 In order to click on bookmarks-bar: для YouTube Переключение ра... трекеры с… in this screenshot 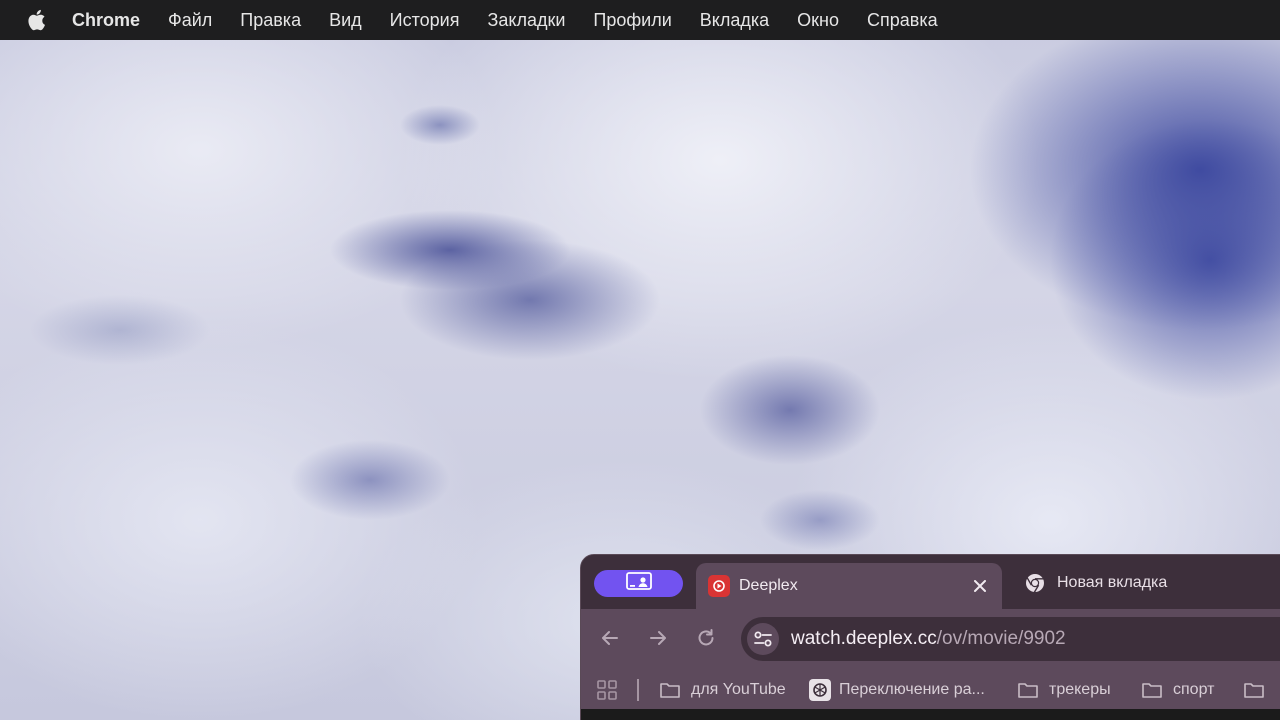, I will do `click(930, 690)`.